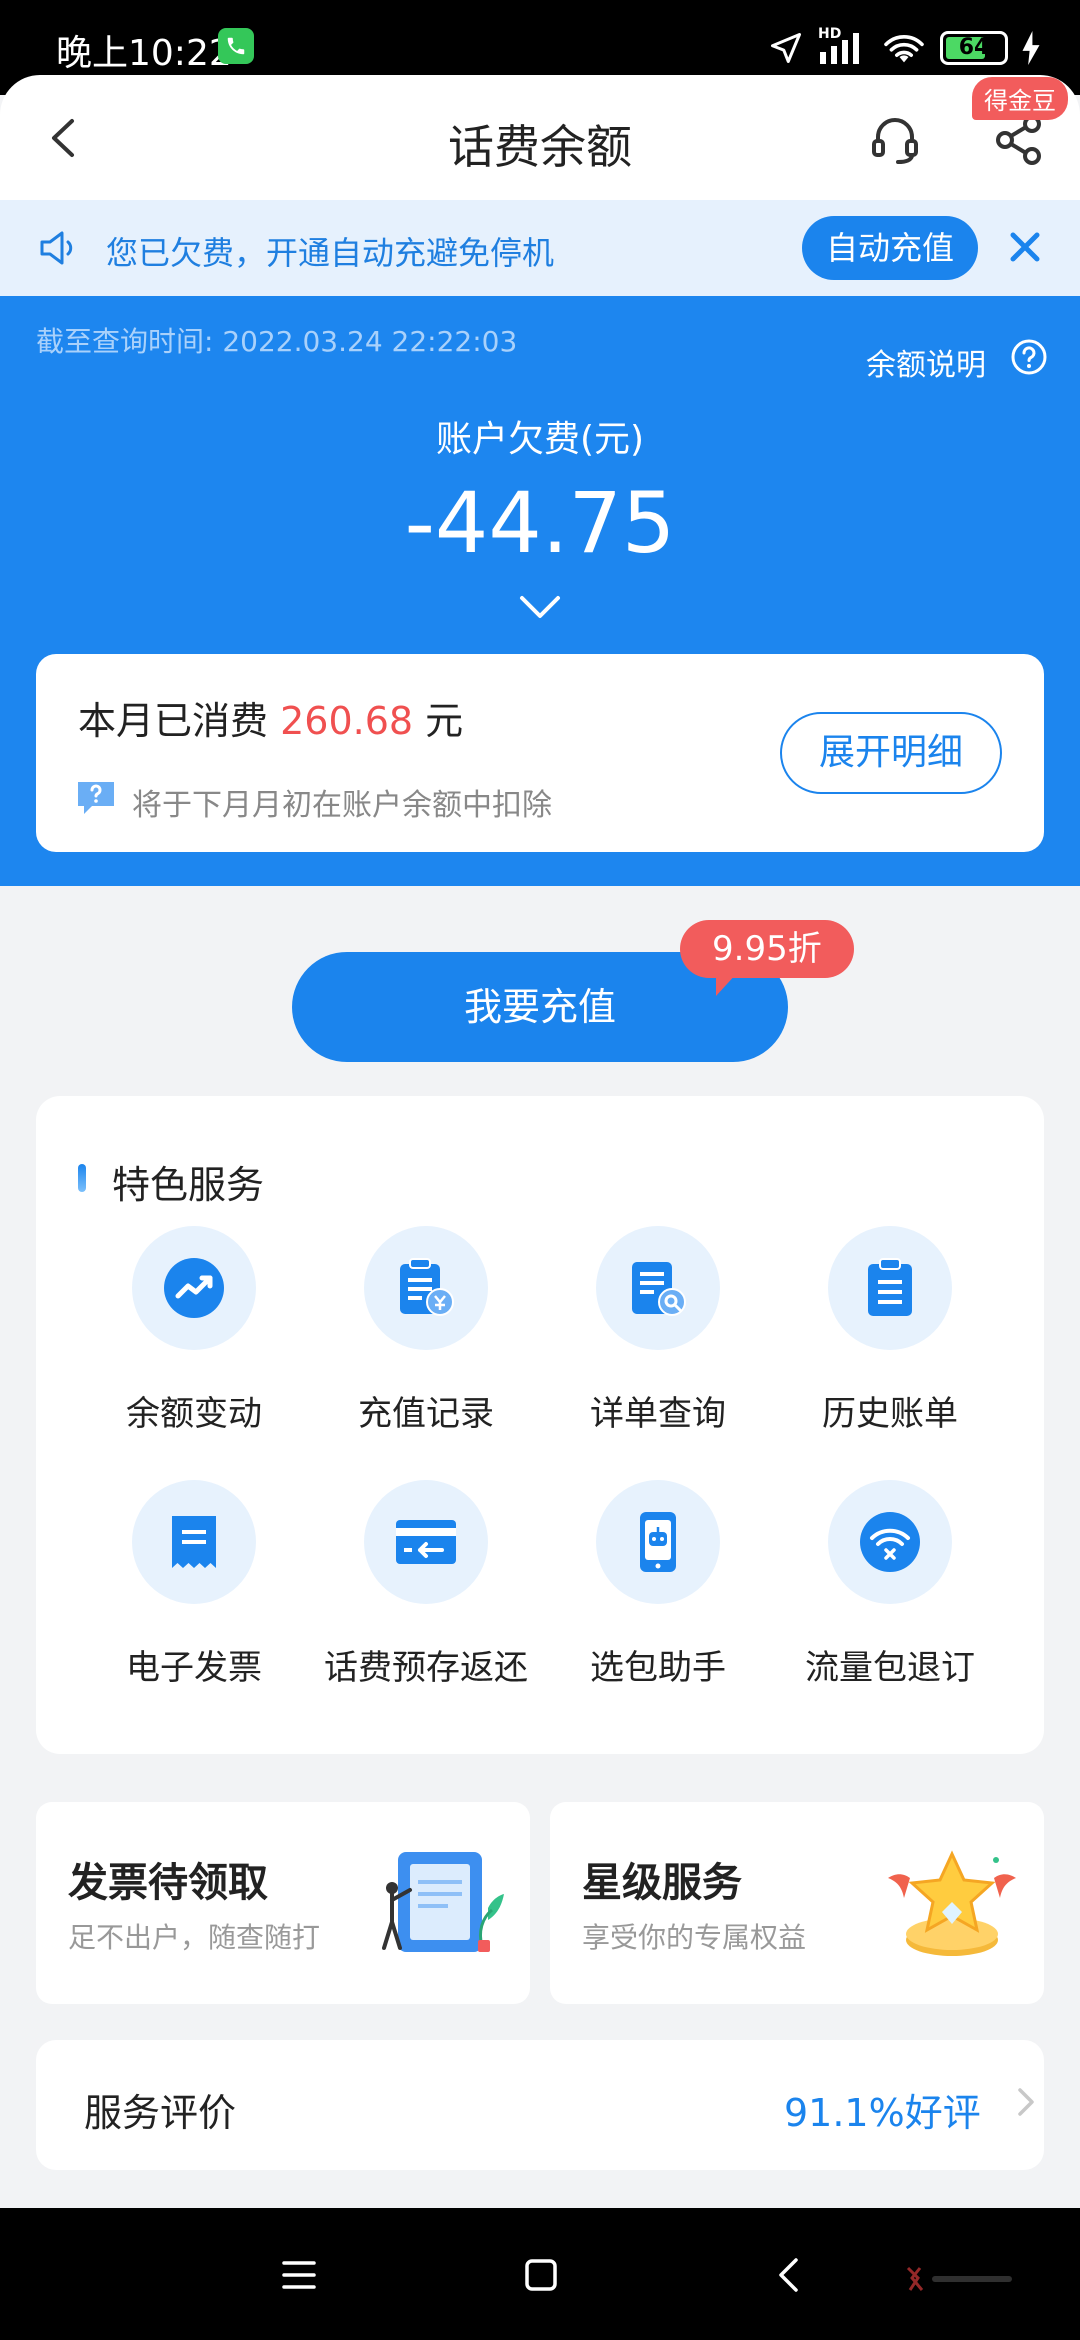 This screenshot has width=1080, height=2340. I want to click on service-label: 流量包退订, so click(890, 1668).